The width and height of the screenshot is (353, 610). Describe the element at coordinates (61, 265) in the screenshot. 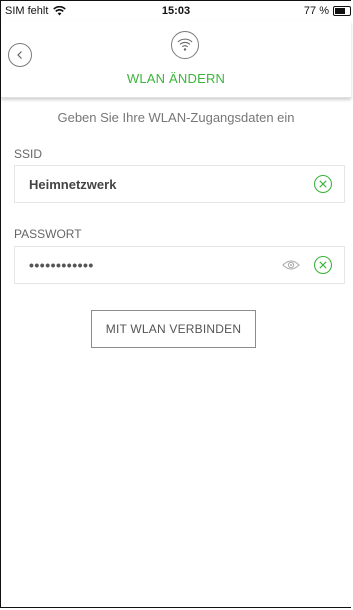

I see `password-value: ••••••••••••` at that location.